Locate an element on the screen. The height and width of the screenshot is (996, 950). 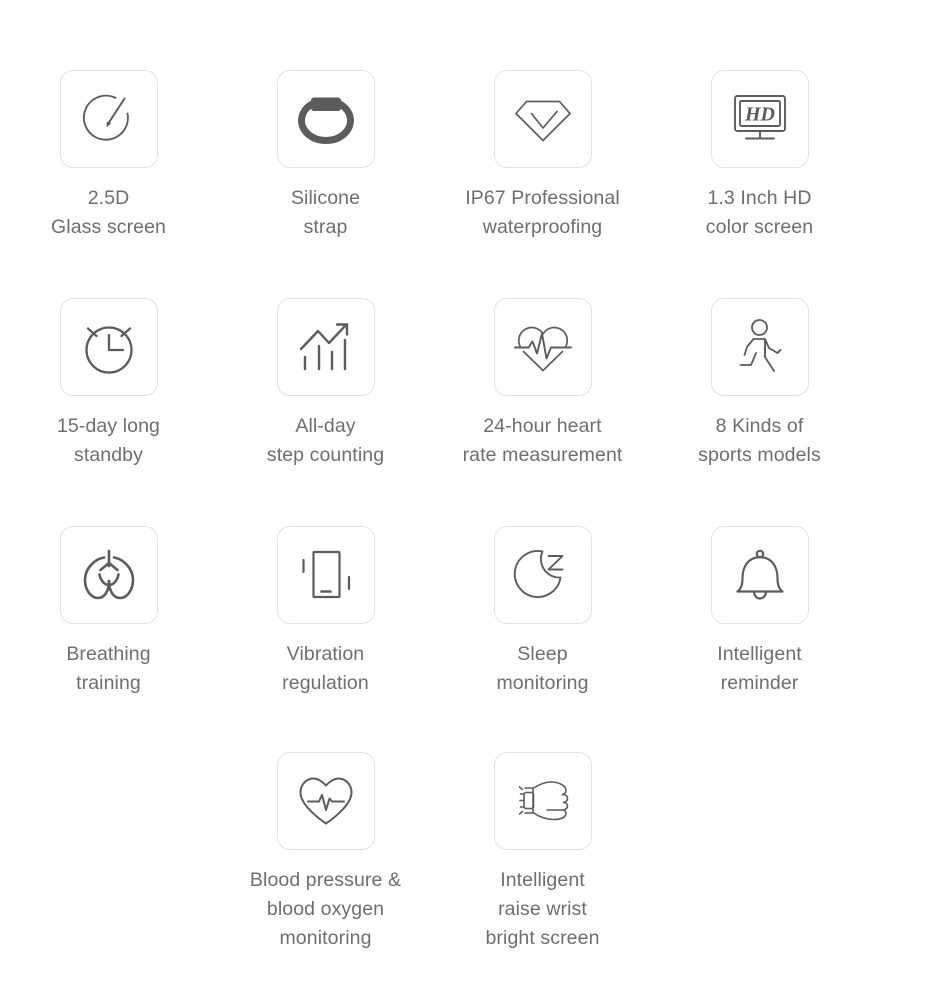
feature-cell-heart-rate: 24-hour heart rate measurement is located at coordinates (542, 384).